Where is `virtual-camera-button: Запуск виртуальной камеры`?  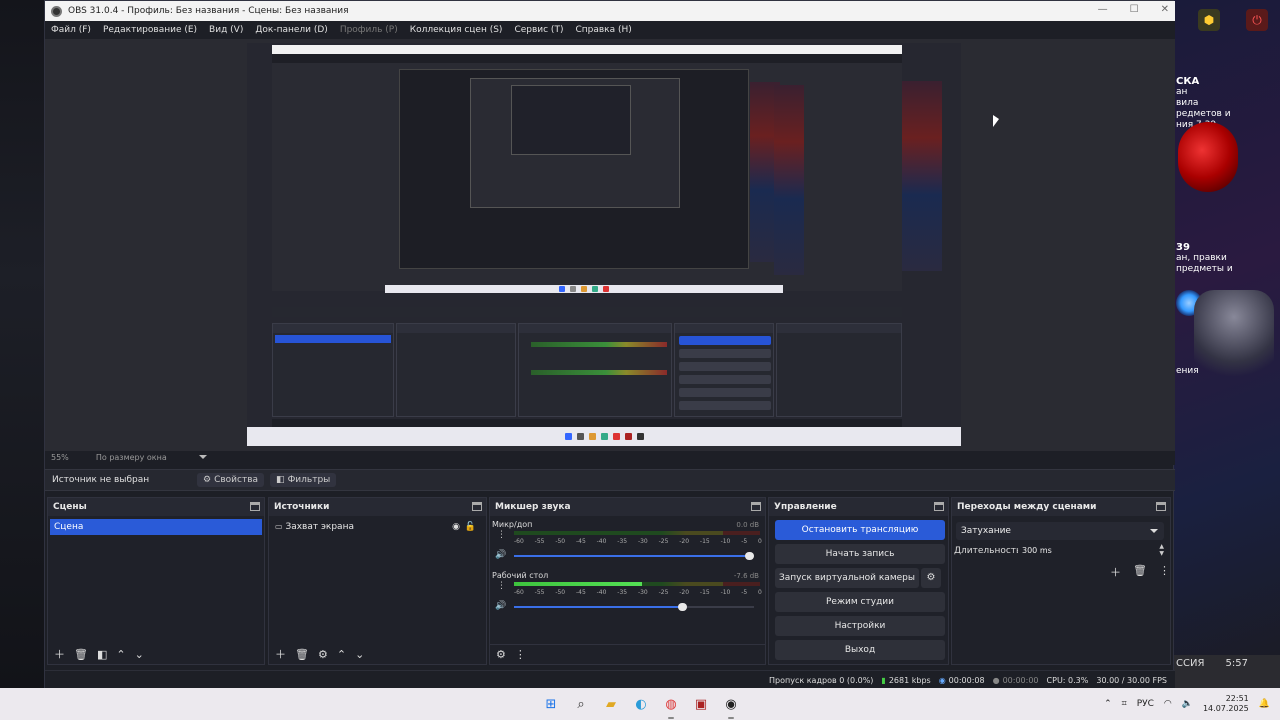
virtual-camera-button: Запуск виртуальной камеры is located at coordinates (847, 578).